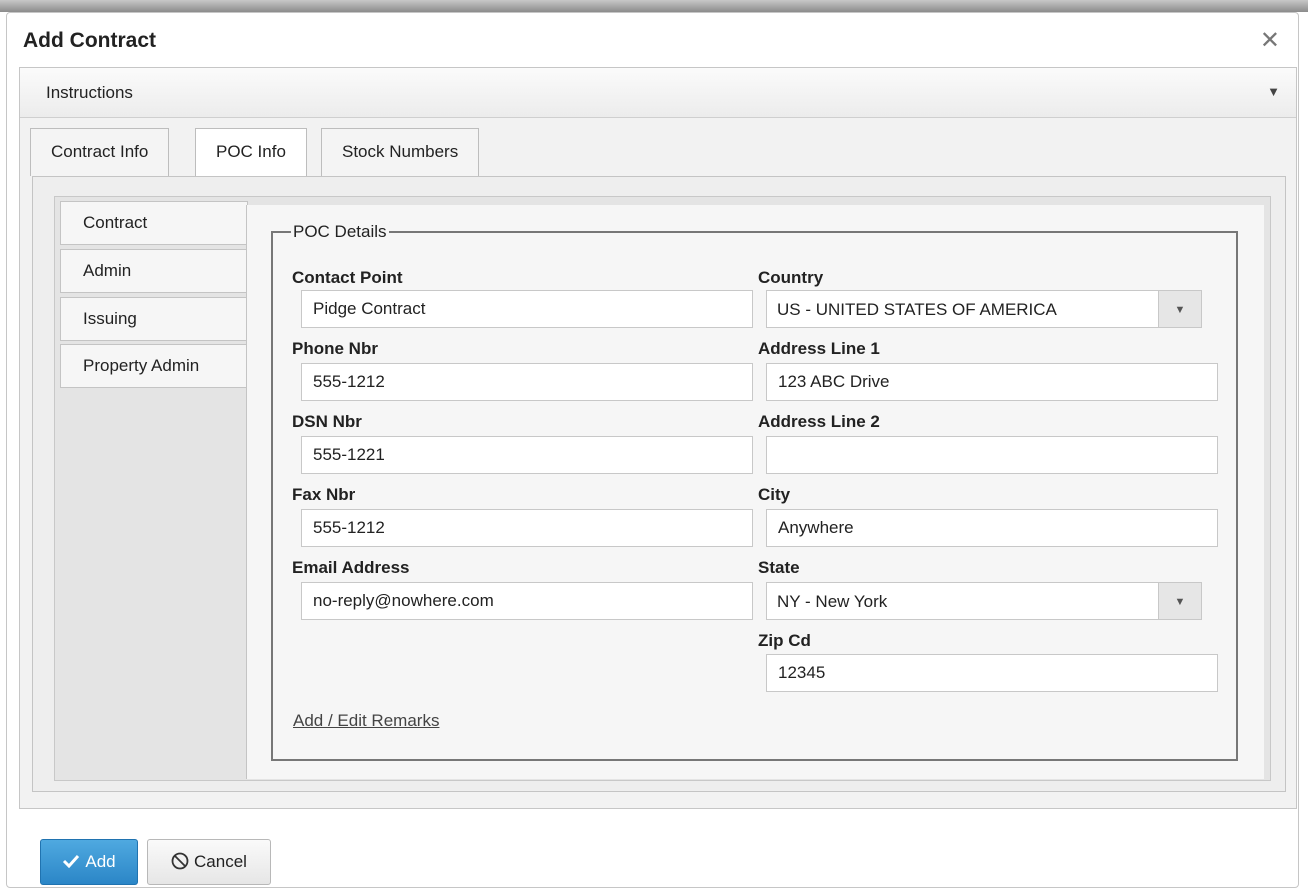 Image resolution: width=1308 pixels, height=891 pixels. What do you see at coordinates (779, 567) in the screenshot?
I see `state-label: State` at bounding box center [779, 567].